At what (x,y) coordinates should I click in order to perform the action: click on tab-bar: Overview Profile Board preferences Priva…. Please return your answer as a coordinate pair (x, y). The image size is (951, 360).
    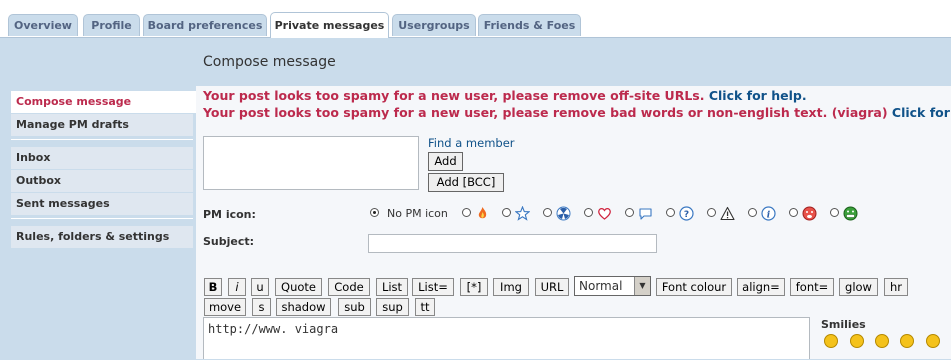
    Looking at the image, I should click on (475, 19).